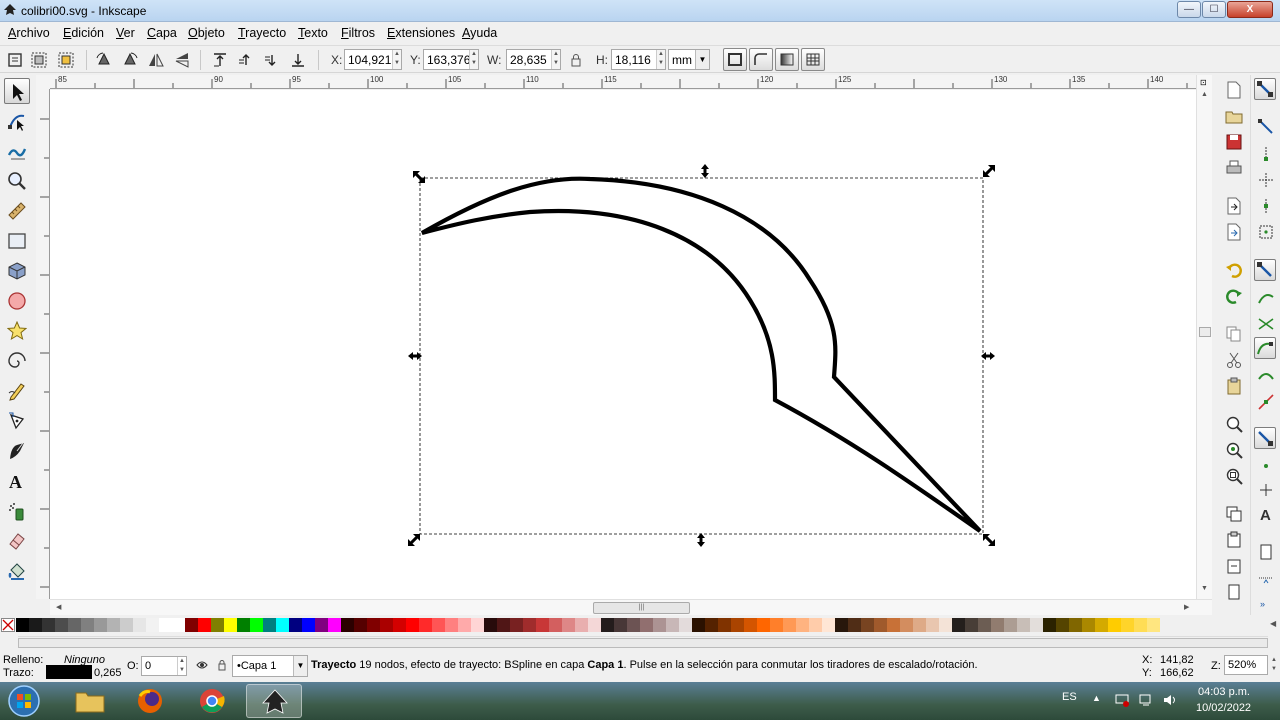 The width and height of the screenshot is (1280, 720). Describe the element at coordinates (1203, 82) in the screenshot. I see `zoom-fit-icon: ⊡` at that location.